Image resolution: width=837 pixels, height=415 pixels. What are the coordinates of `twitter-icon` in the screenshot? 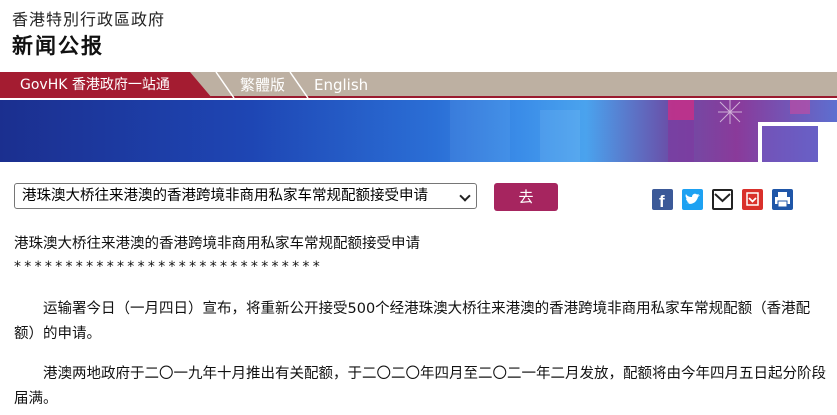 It's located at (692, 199).